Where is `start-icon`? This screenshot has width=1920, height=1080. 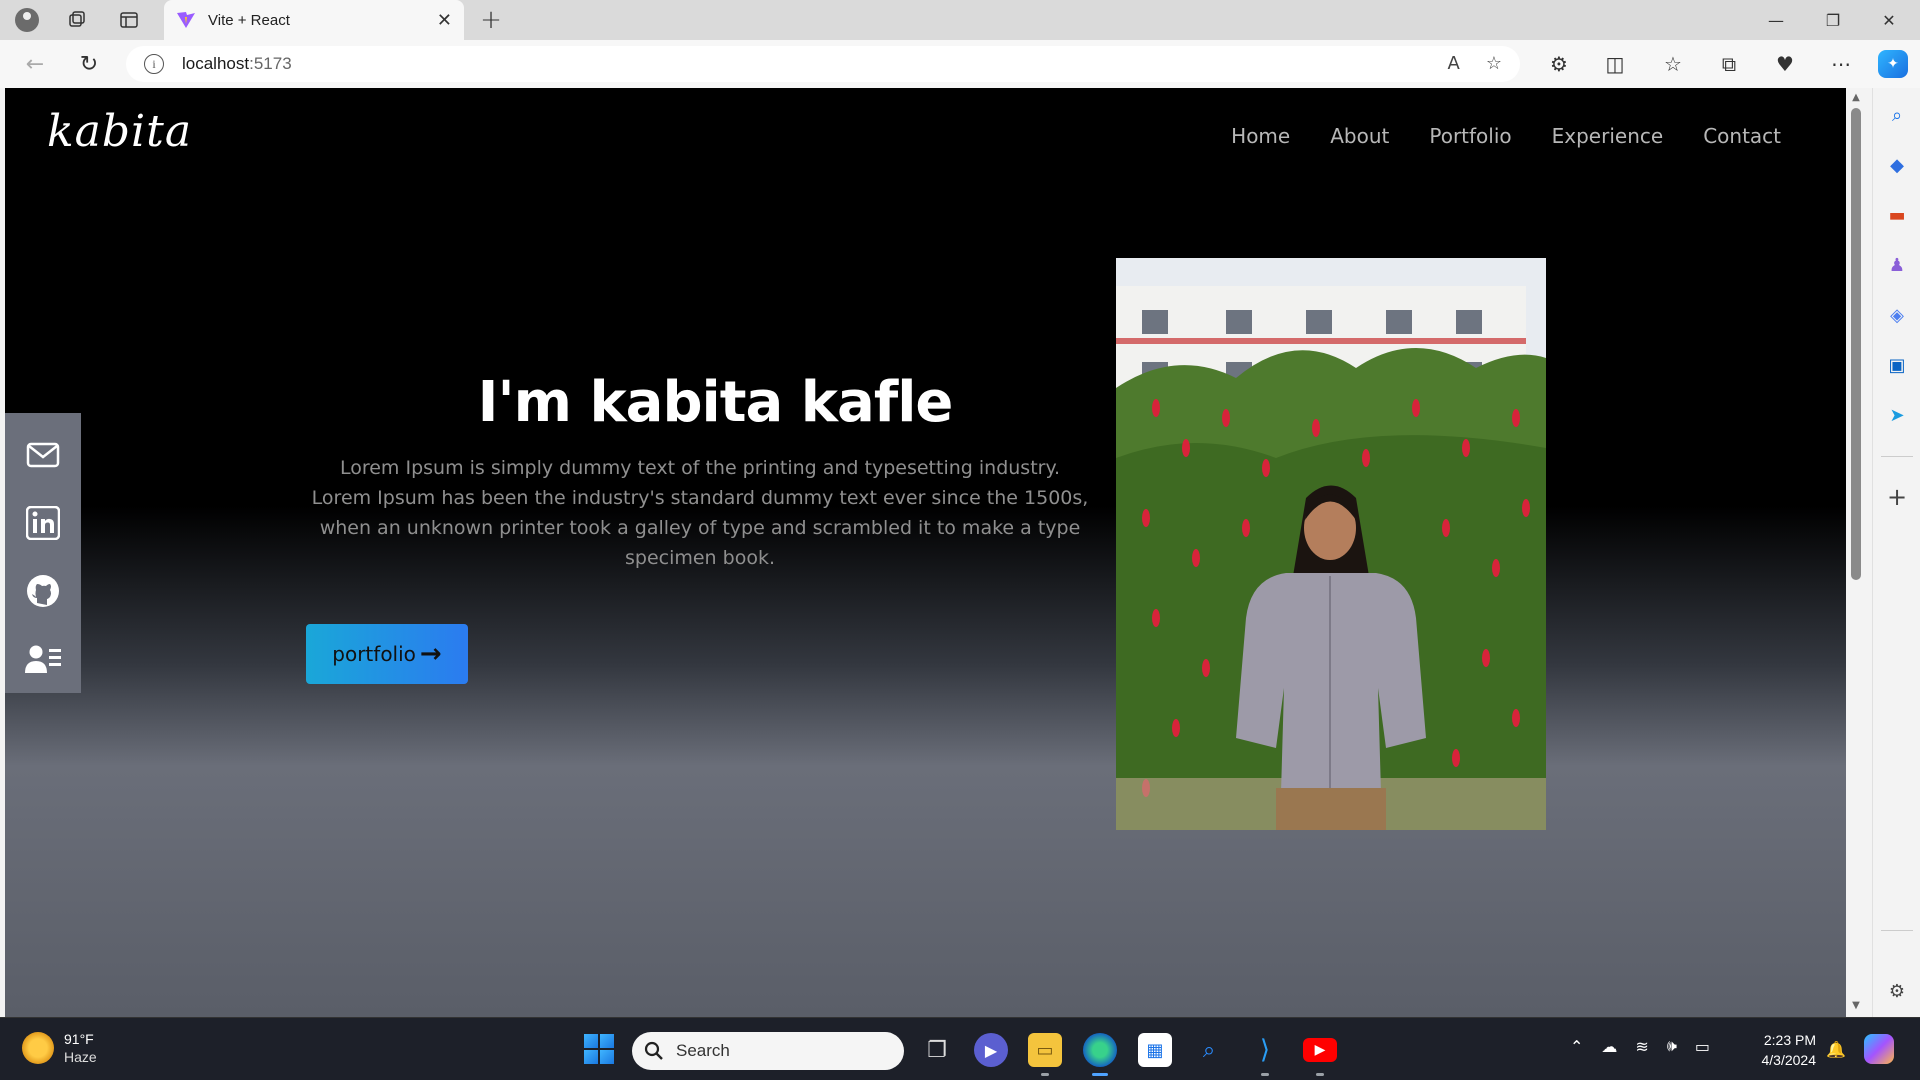
start-icon is located at coordinates (599, 1049).